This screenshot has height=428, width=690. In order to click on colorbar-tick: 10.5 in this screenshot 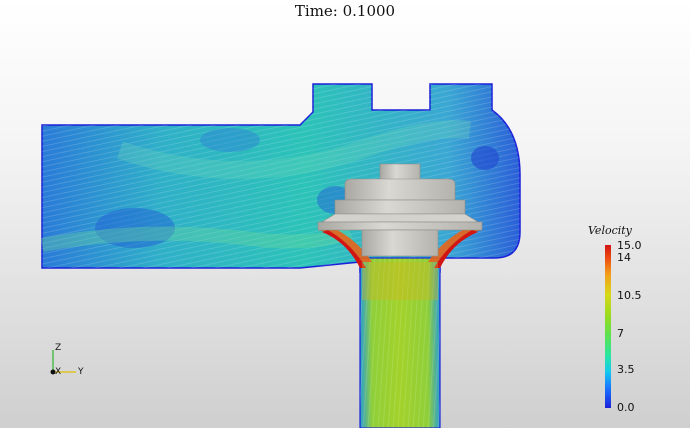, I will do `click(629, 295)`.